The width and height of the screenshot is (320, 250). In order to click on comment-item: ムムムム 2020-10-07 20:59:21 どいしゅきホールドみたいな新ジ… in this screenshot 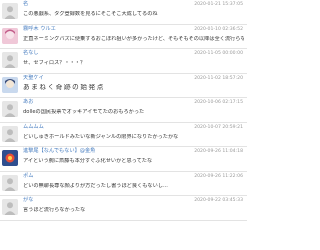, I will do `click(123, 135)`.